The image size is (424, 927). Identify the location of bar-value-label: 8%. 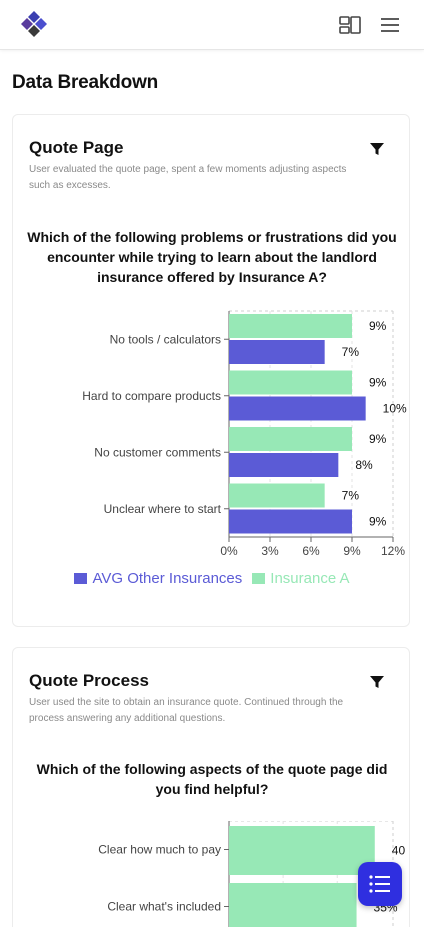
(364, 465).